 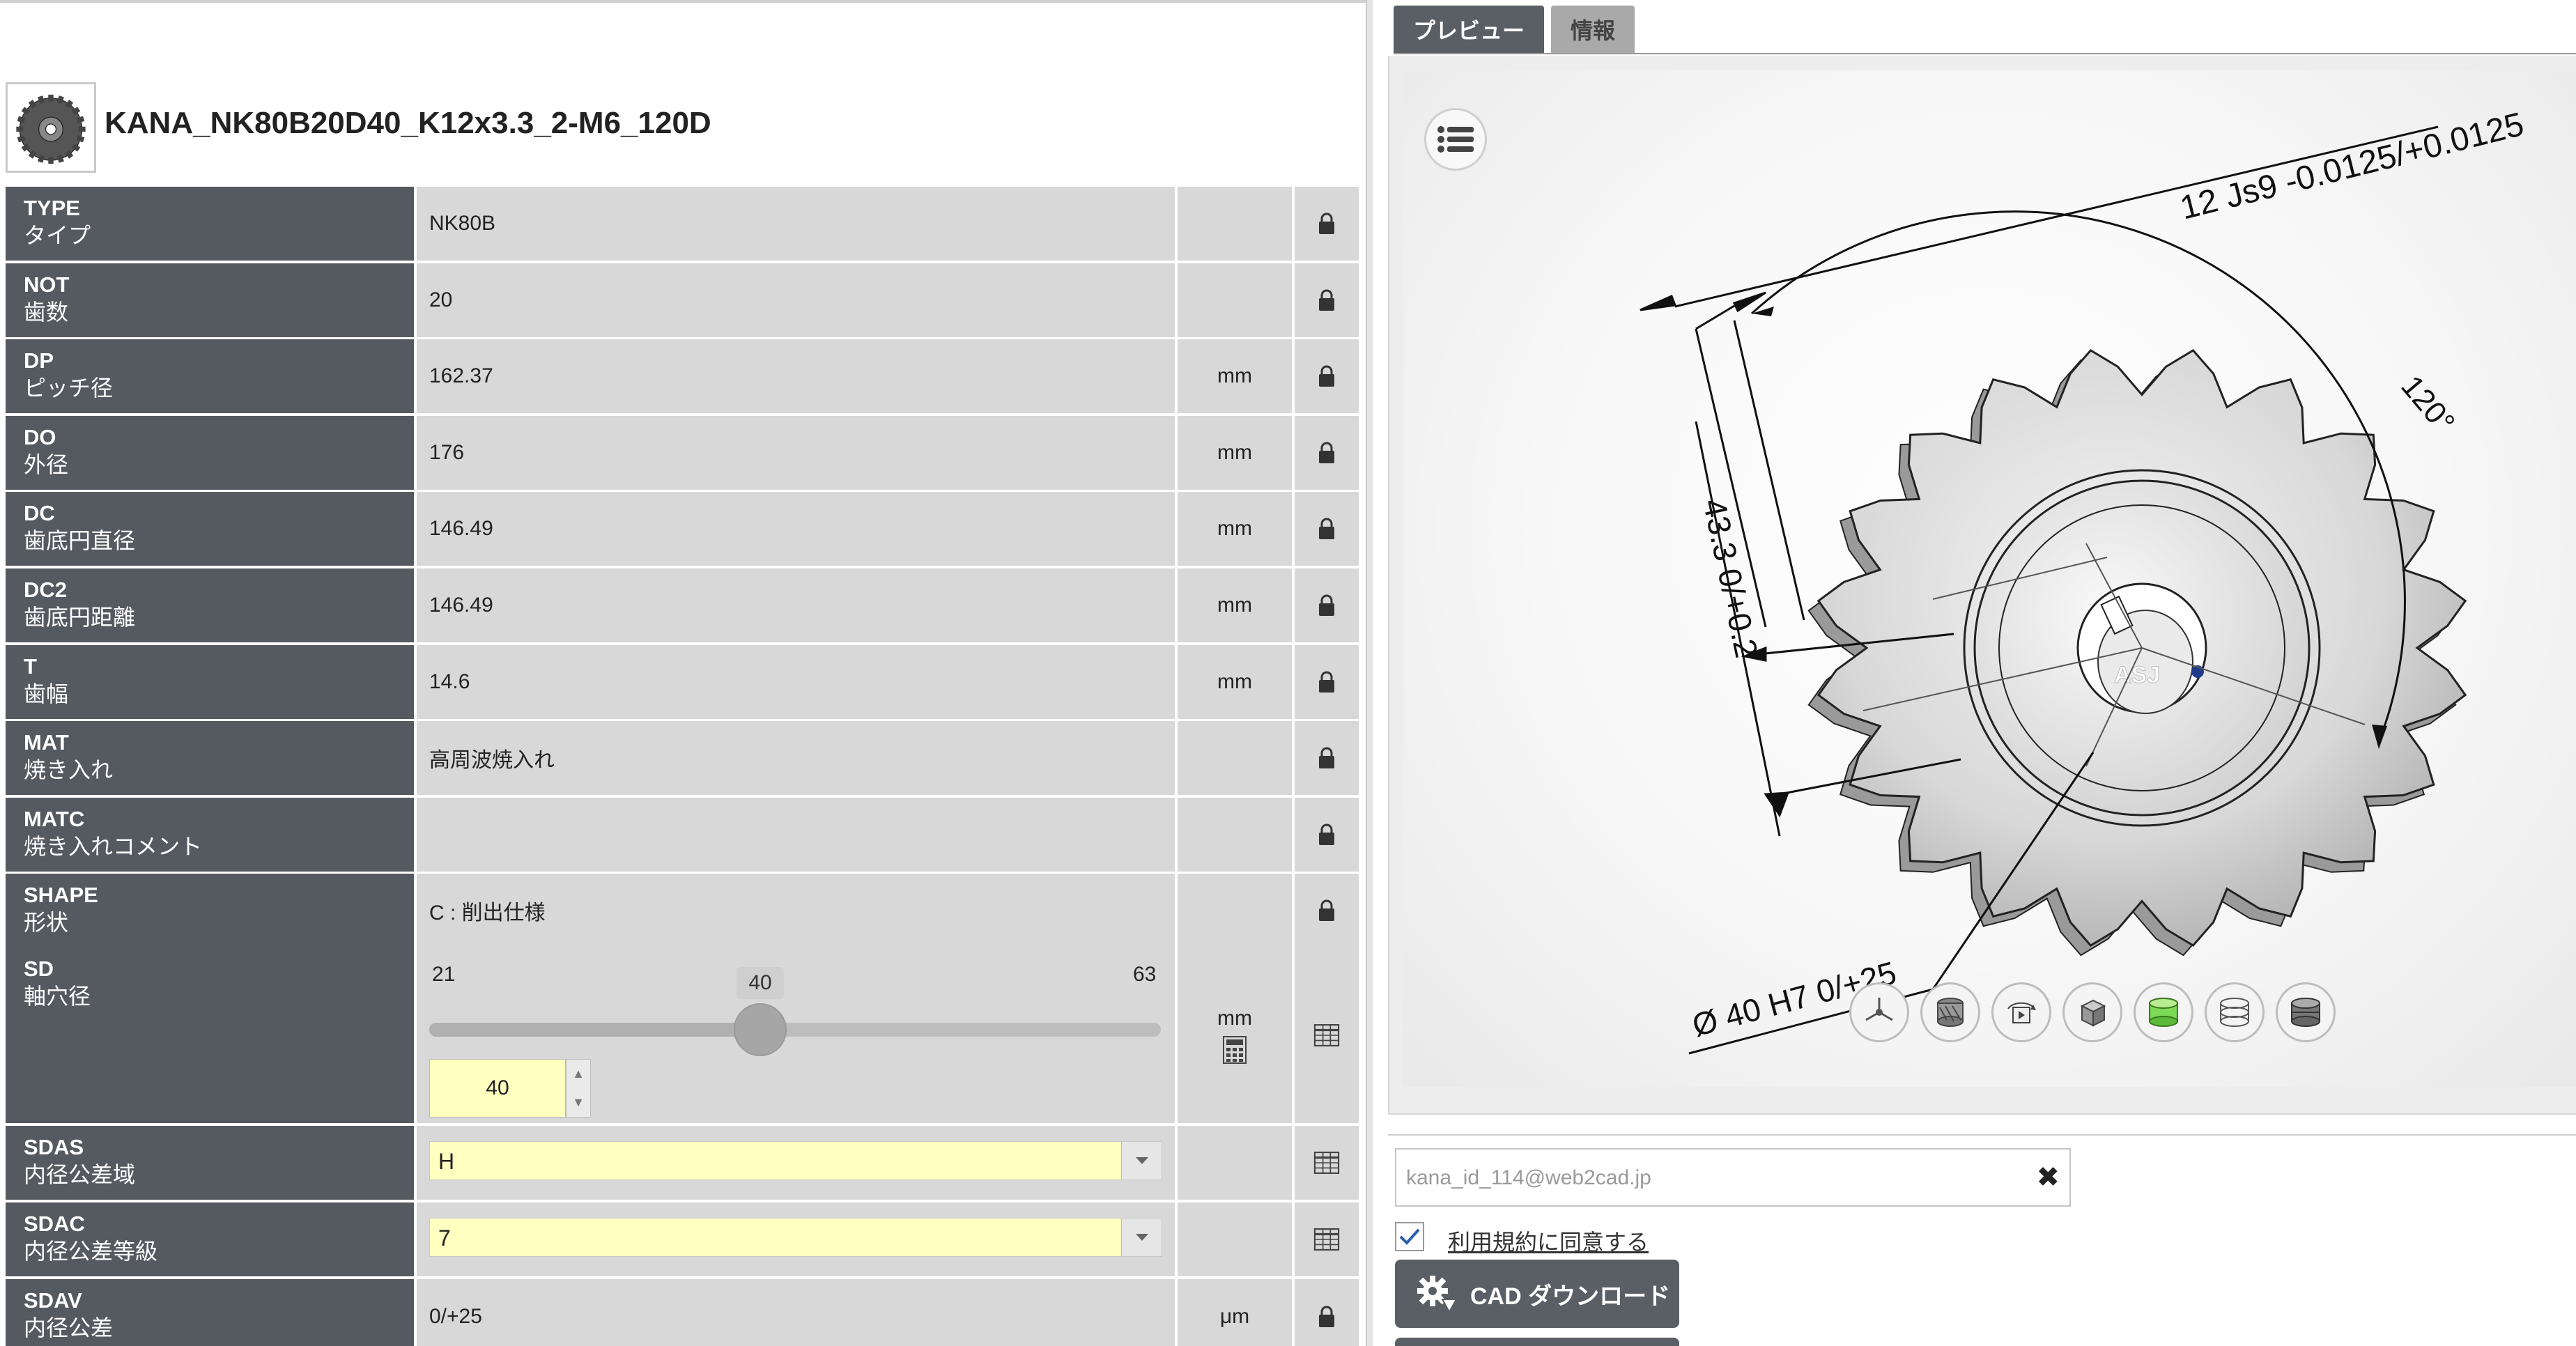 I want to click on param-row-sdav: SDAV 内径公差 0/+25 μm, so click(x=682, y=1312).